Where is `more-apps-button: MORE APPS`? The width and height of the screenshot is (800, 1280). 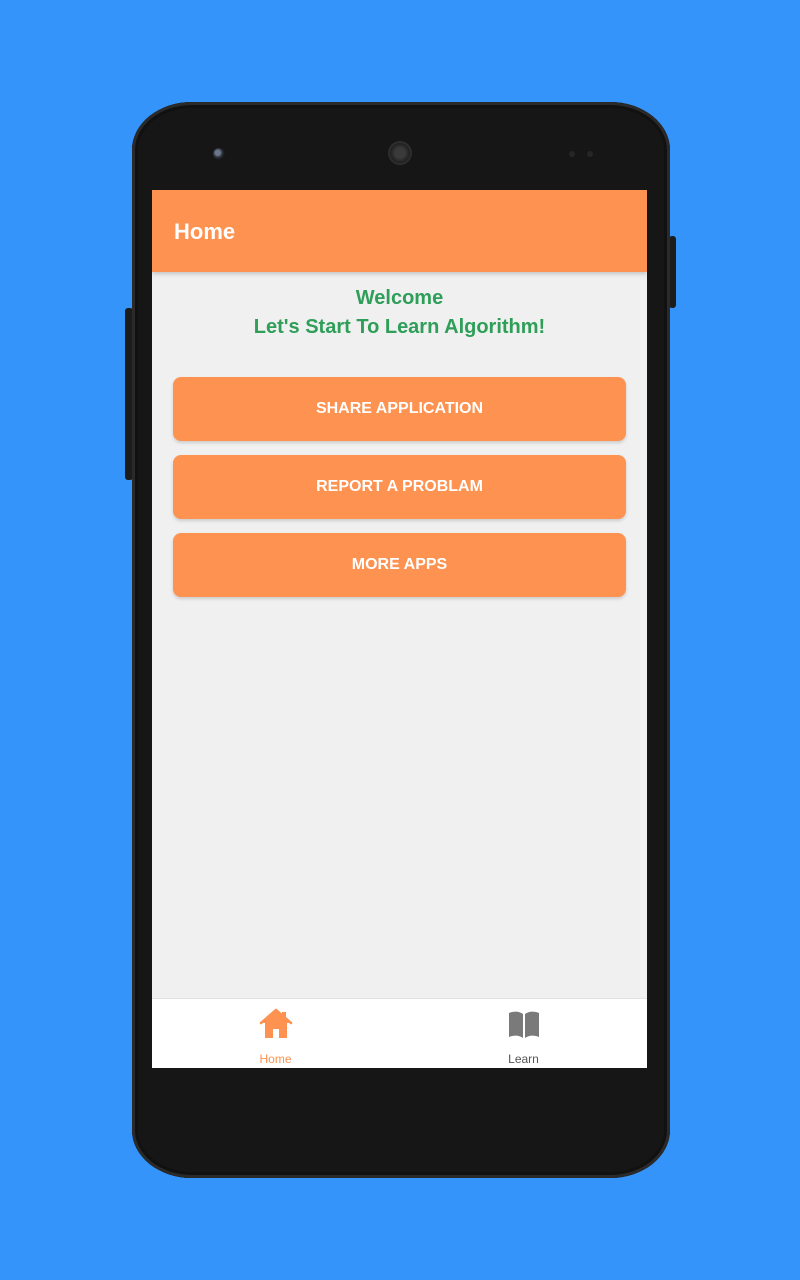
more-apps-button: MORE APPS is located at coordinates (399, 565).